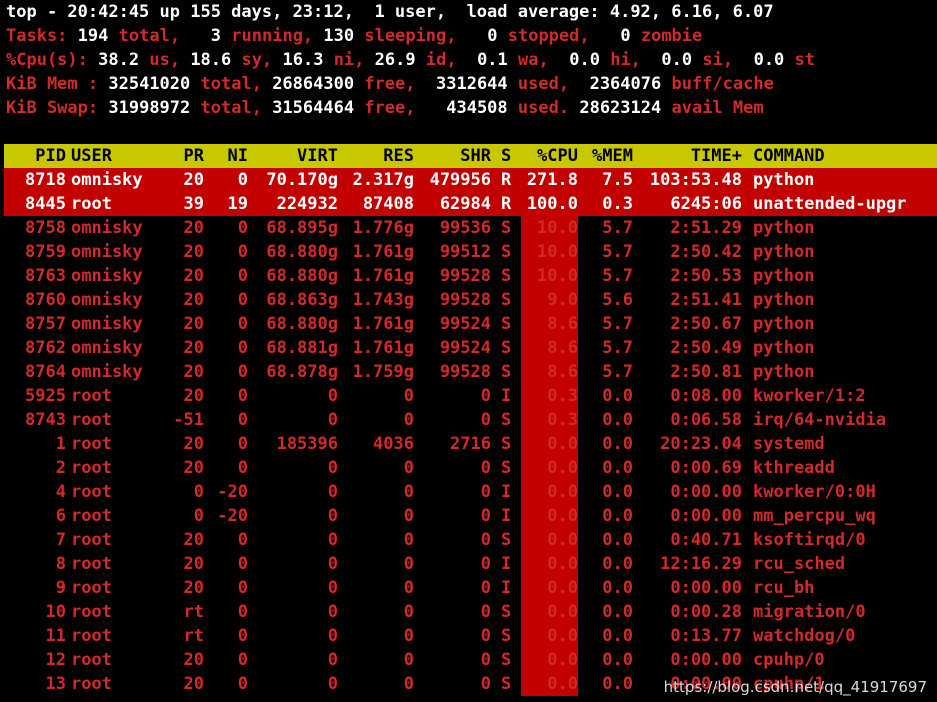 Image resolution: width=937 pixels, height=702 pixels. What do you see at coordinates (617, 252) in the screenshot?
I see `cell-mem: 5.7` at bounding box center [617, 252].